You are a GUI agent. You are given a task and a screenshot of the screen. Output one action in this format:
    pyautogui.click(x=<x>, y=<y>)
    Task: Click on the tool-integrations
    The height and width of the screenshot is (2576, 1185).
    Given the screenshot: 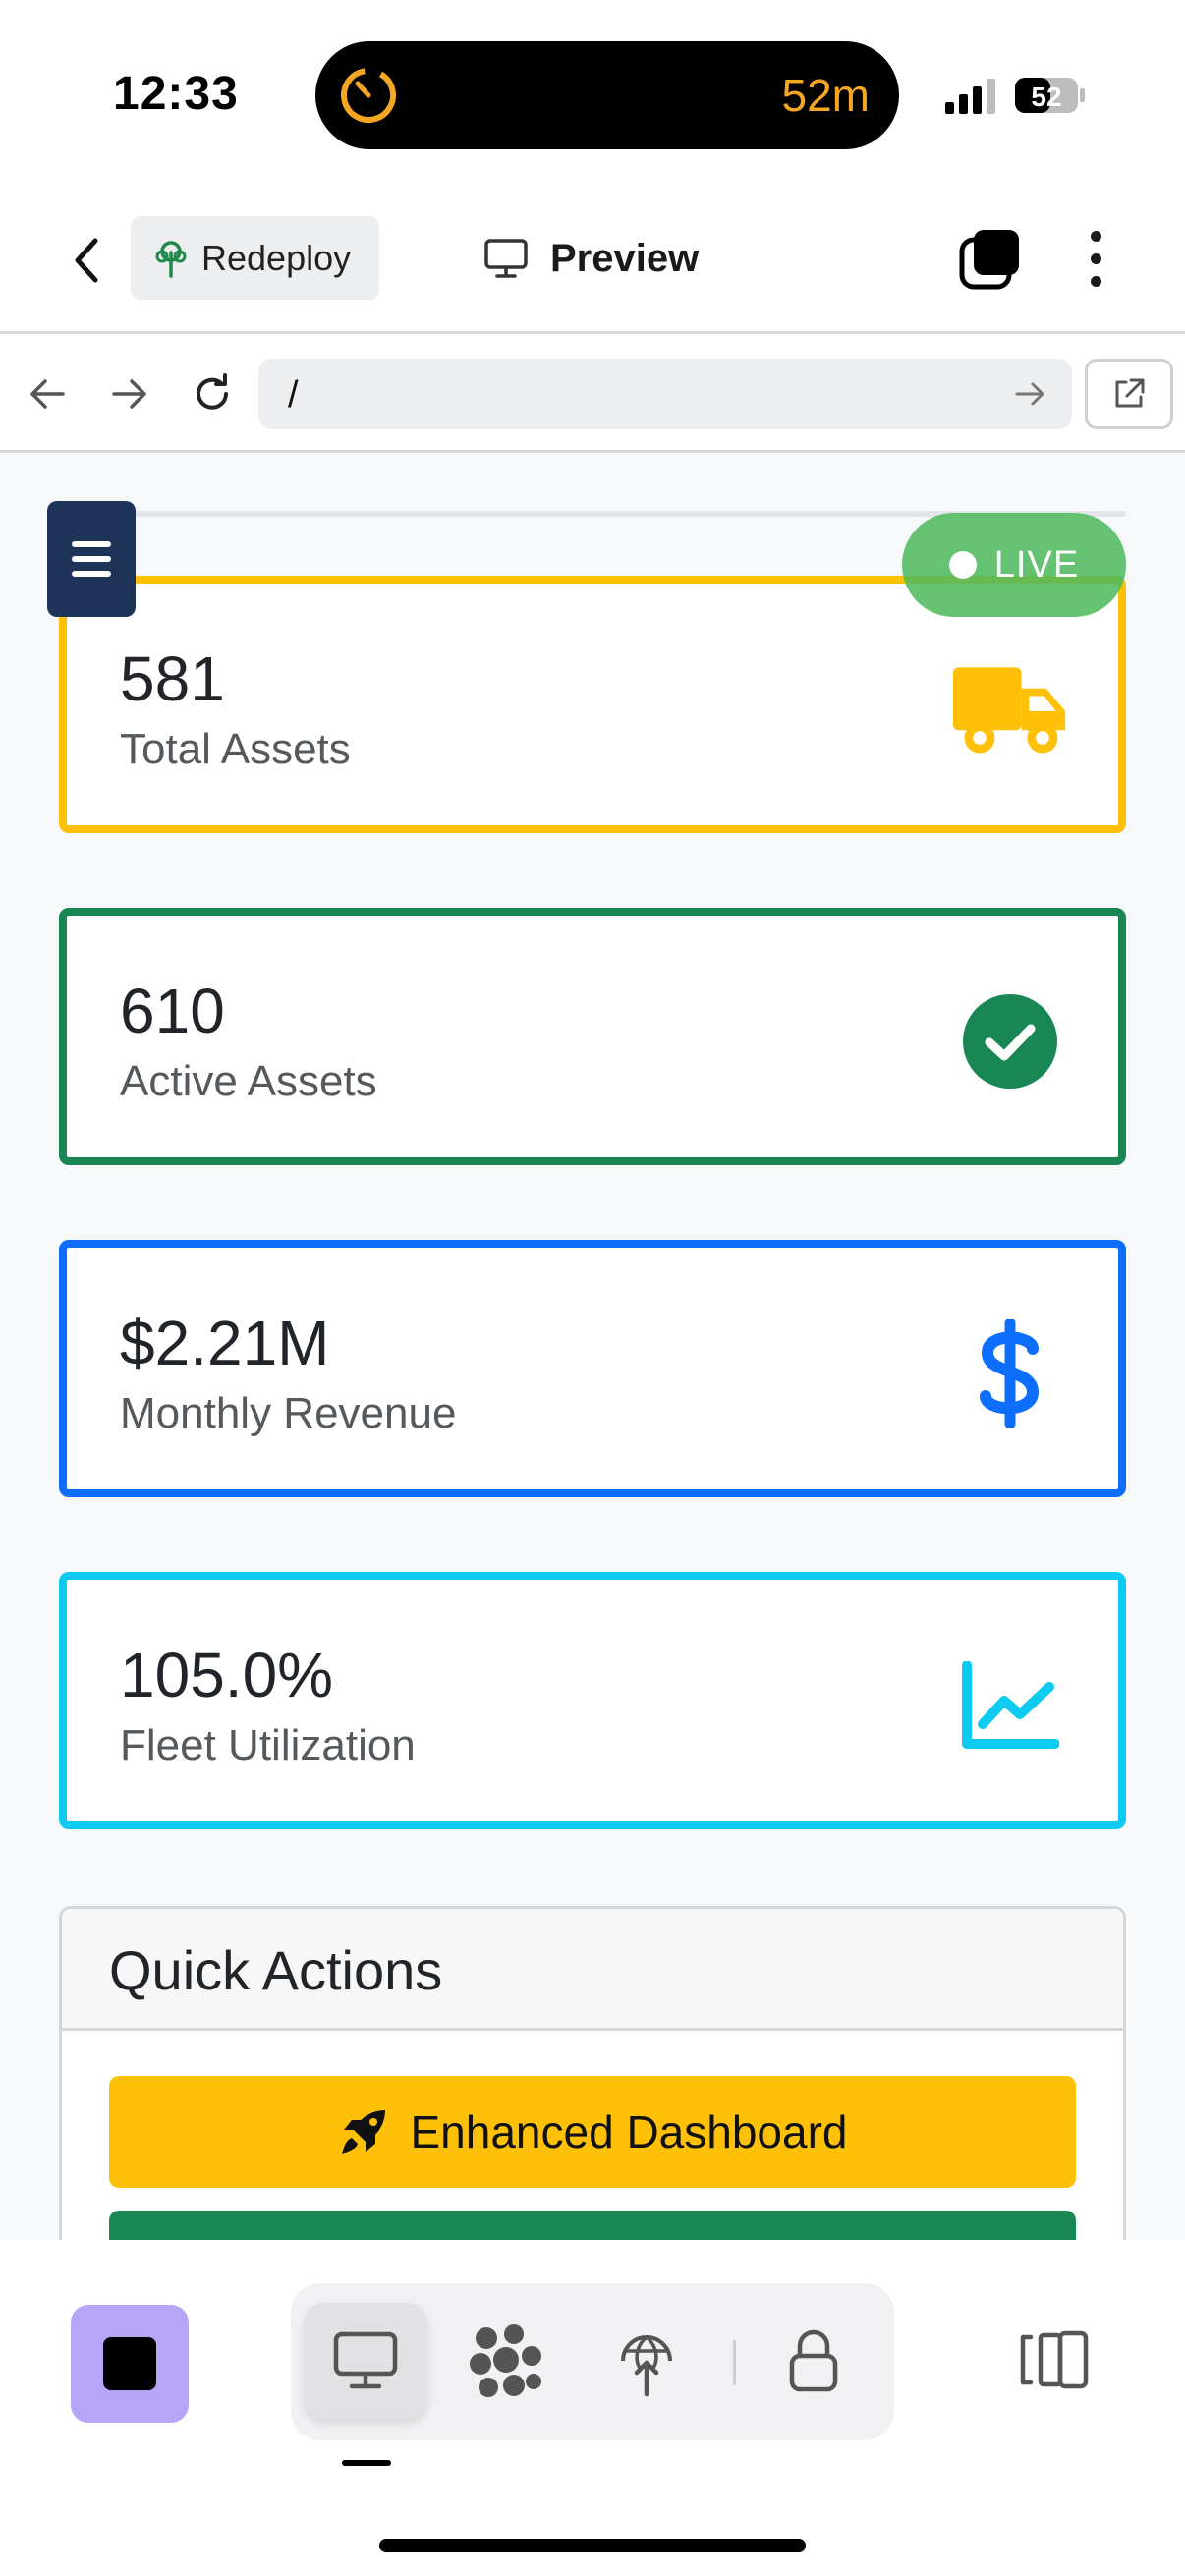 What is the action you would take?
    pyautogui.click(x=505, y=2361)
    